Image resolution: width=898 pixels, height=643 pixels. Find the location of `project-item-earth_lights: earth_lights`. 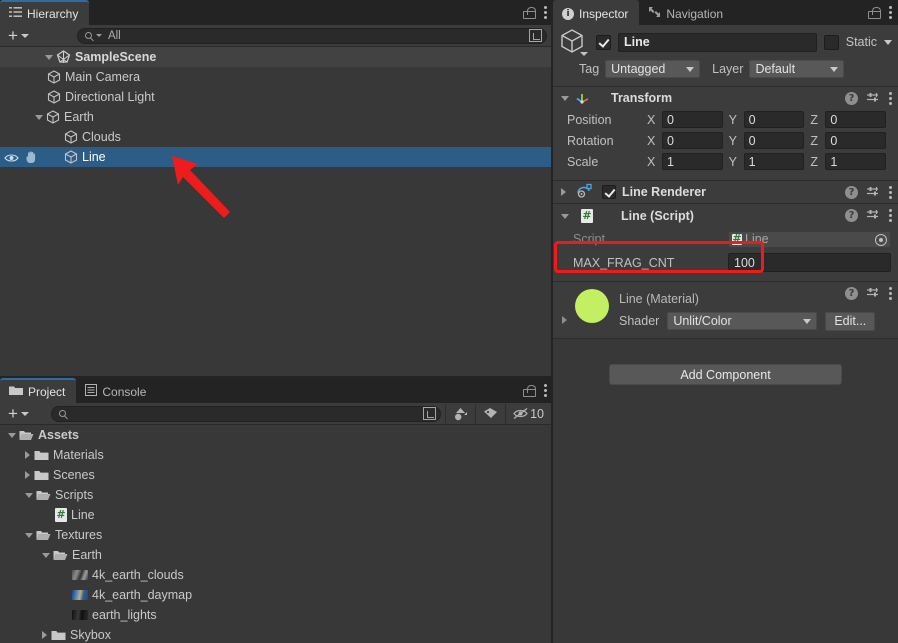

project-item-earth_lights: earth_lights is located at coordinates (276, 615).